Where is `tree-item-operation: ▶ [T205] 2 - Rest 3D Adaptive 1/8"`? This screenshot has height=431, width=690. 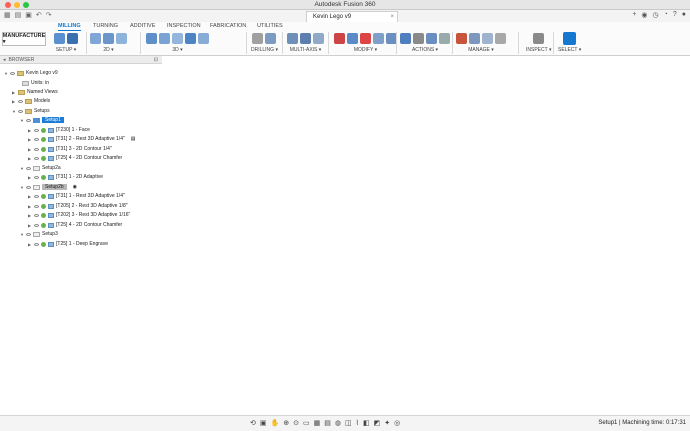 tree-item-operation: ▶ [T205] 2 - Rest 3D Adaptive 1/8" is located at coordinates (78, 206).